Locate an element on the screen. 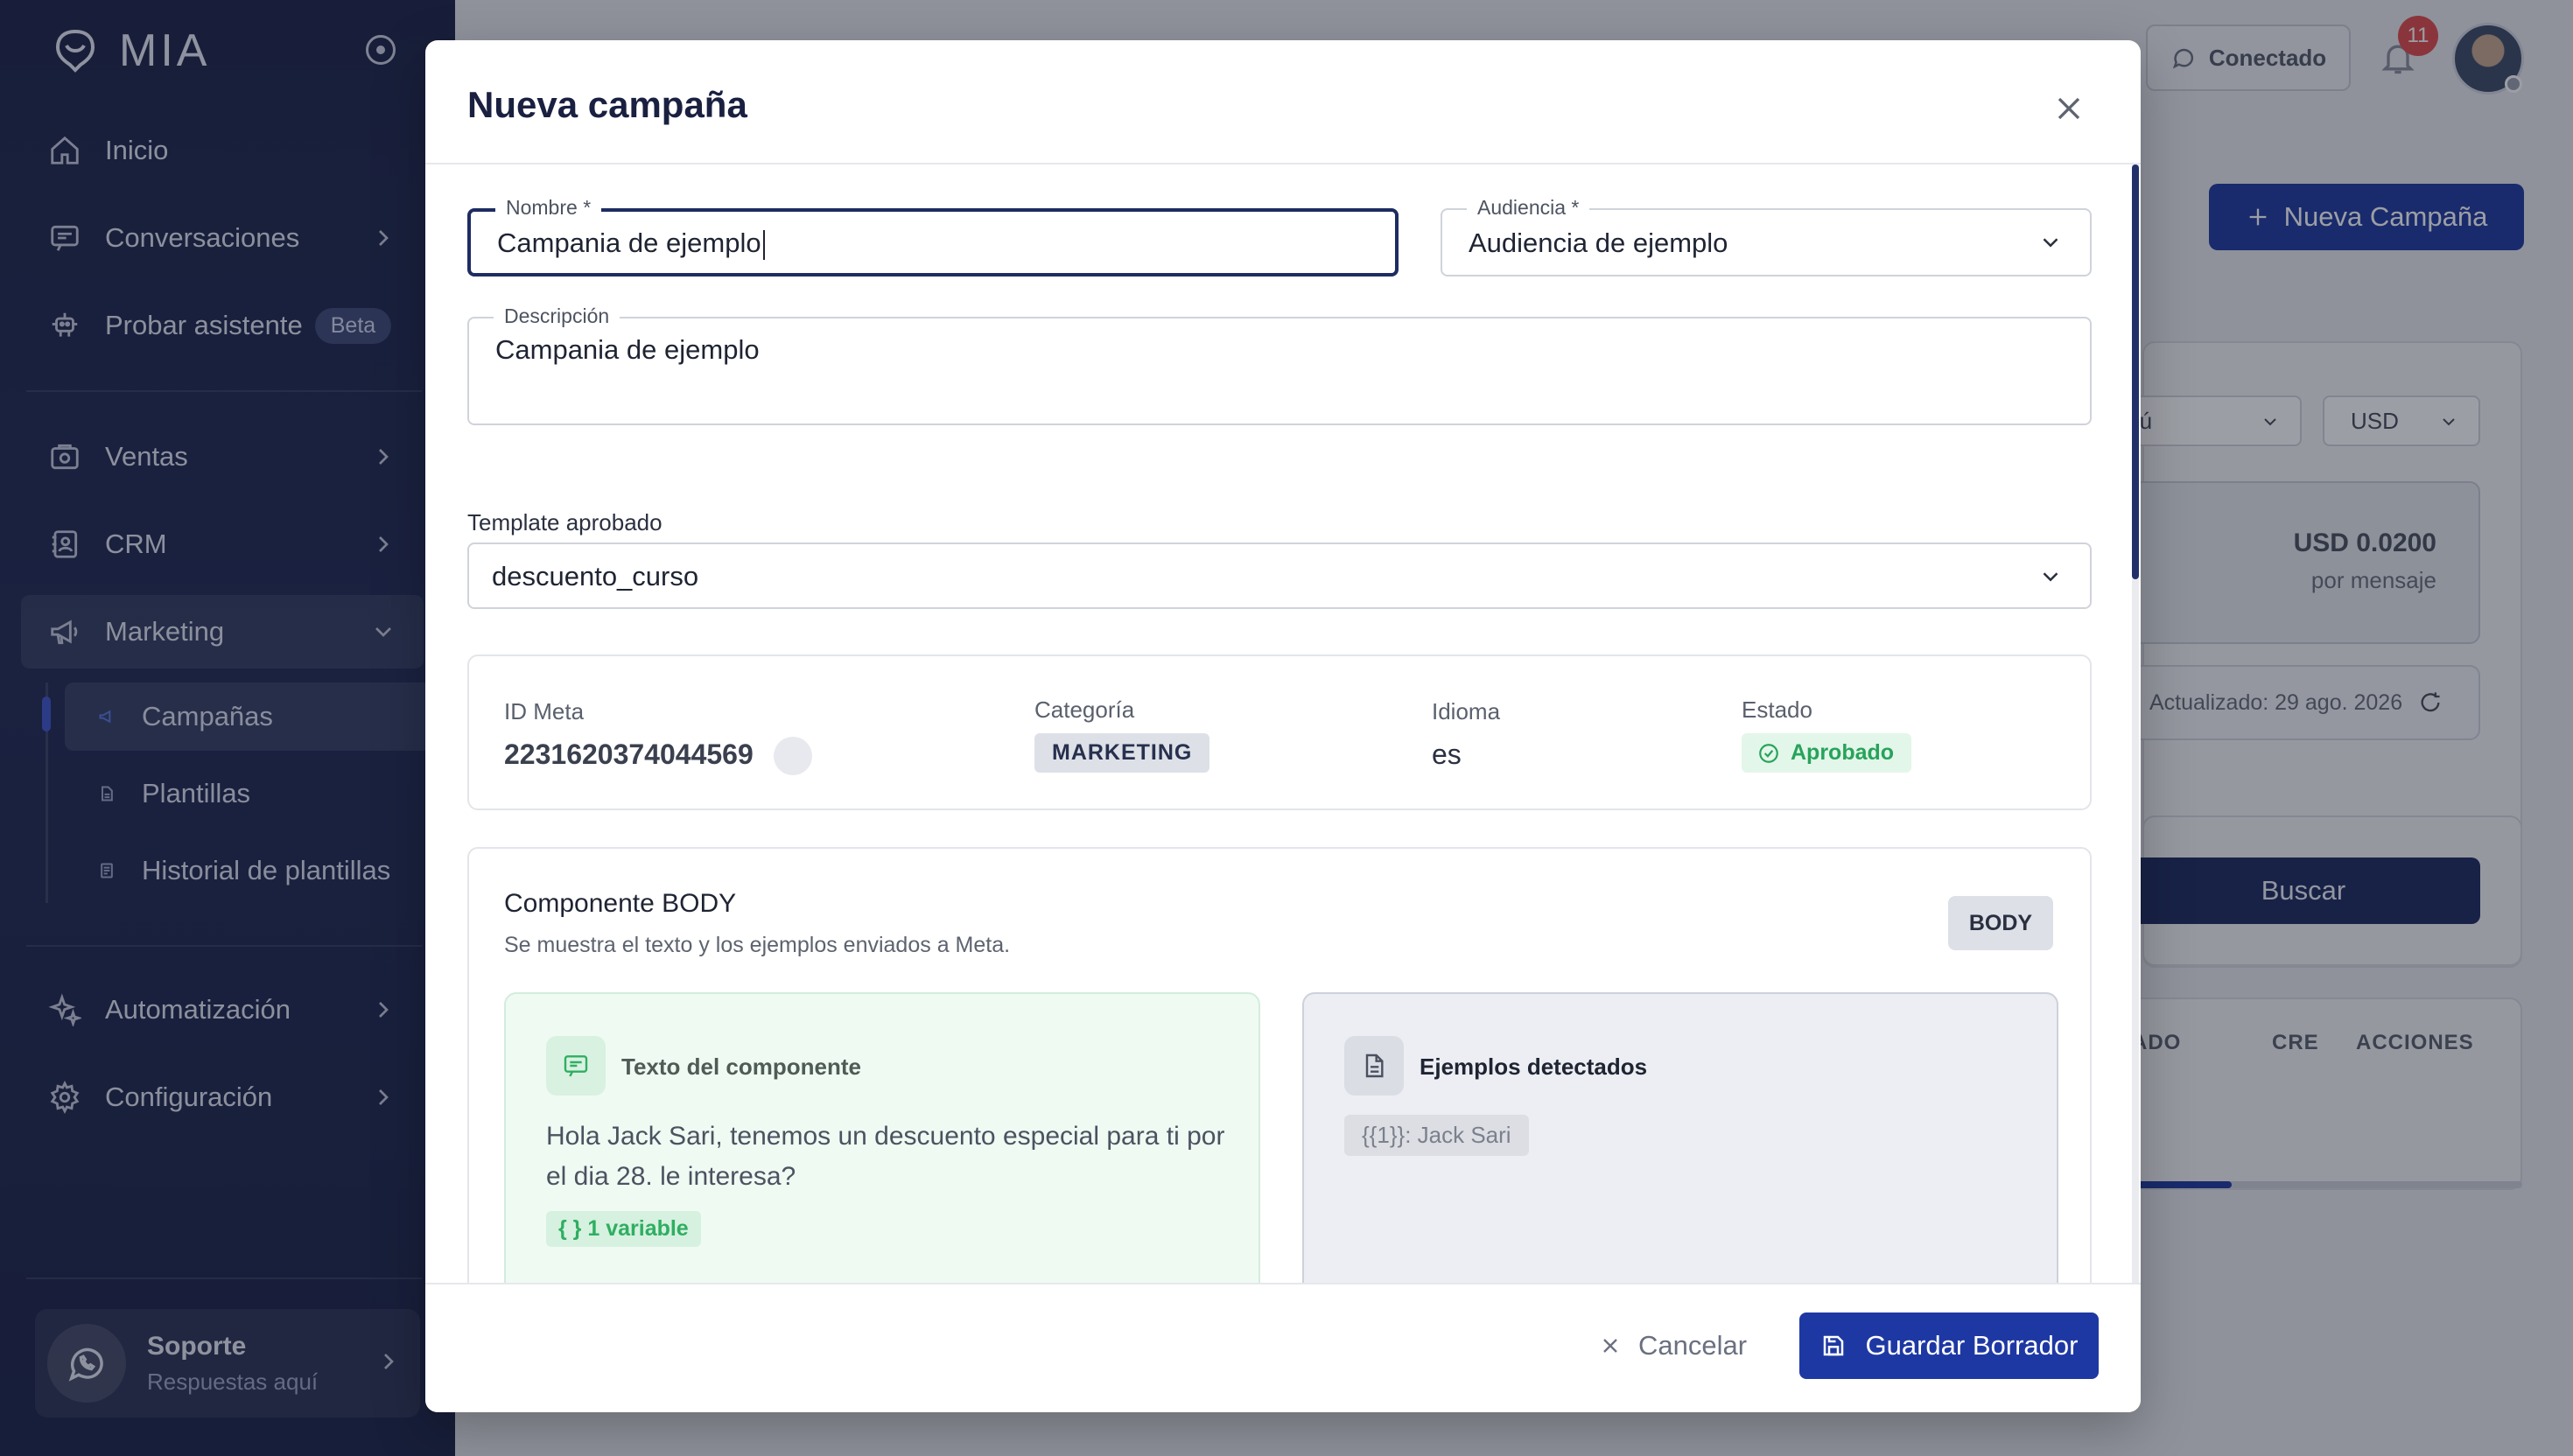  copy-icon is located at coordinates (793, 756).